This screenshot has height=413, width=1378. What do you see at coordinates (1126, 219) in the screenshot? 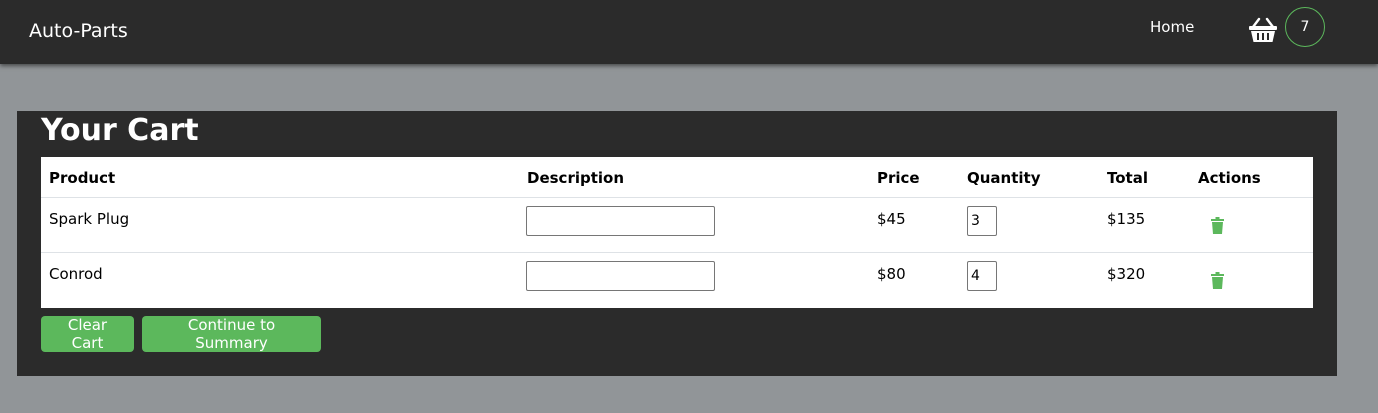
I see `total-value: $135` at bounding box center [1126, 219].